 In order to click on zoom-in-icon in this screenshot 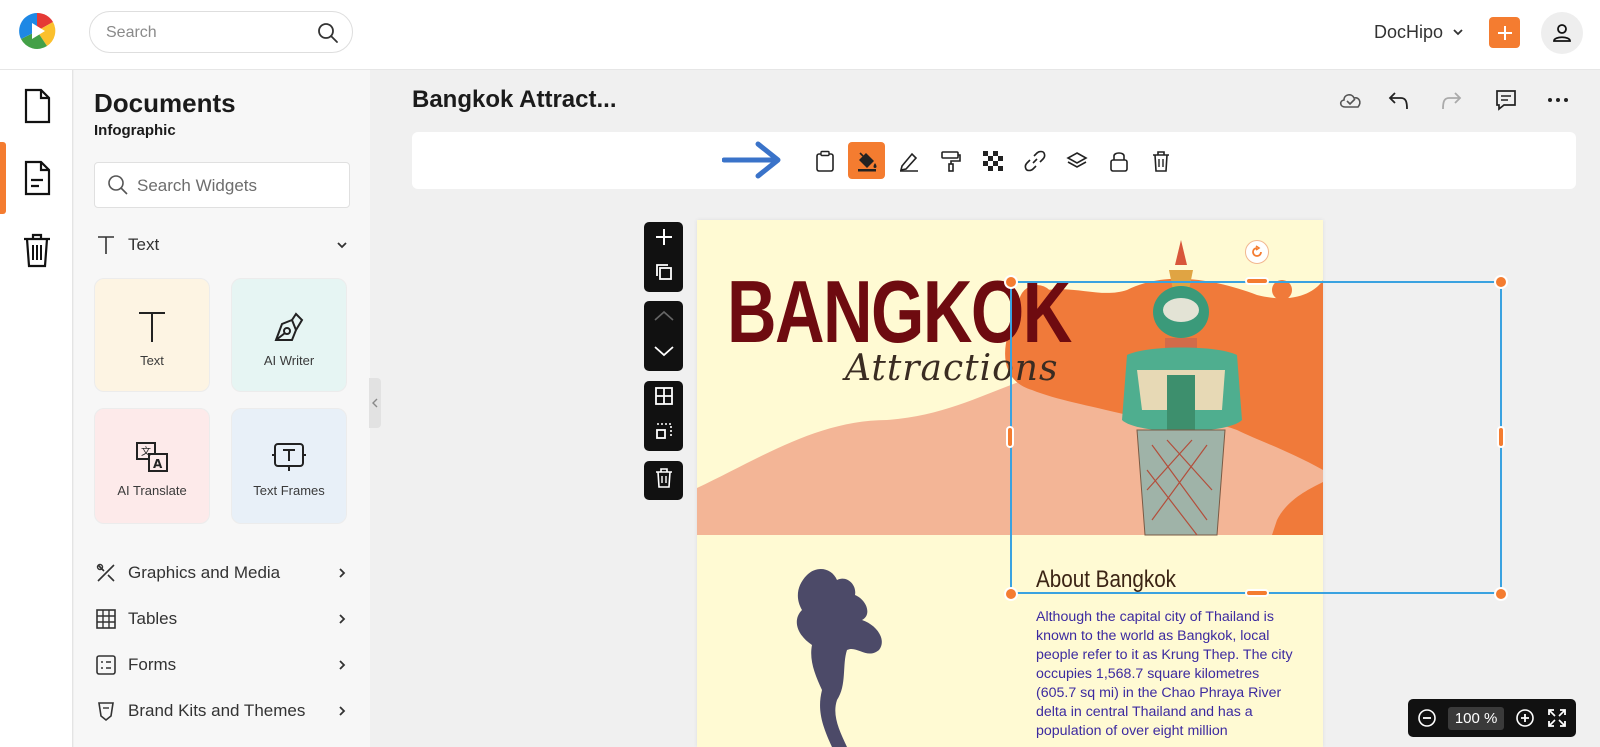, I will do `click(1525, 718)`.